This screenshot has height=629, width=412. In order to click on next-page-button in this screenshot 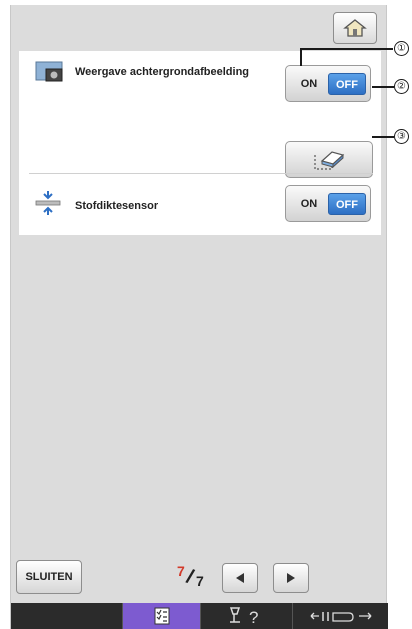, I will do `click(291, 578)`.